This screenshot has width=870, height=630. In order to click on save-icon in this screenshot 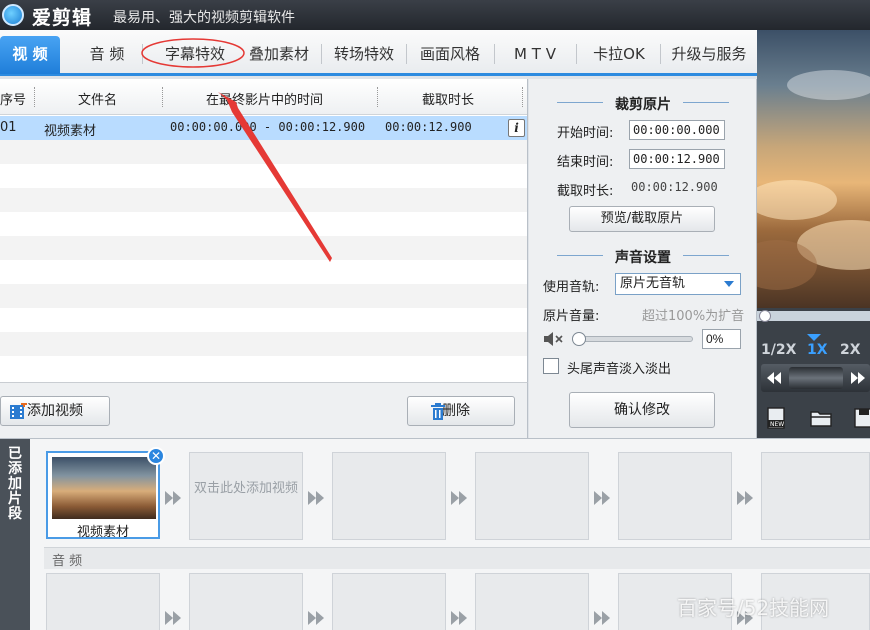, I will do `click(861, 418)`.